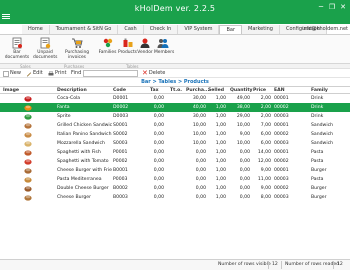 The height and width of the screenshot is (270, 350). I want to click on restore-button: ❐, so click(332, 7).